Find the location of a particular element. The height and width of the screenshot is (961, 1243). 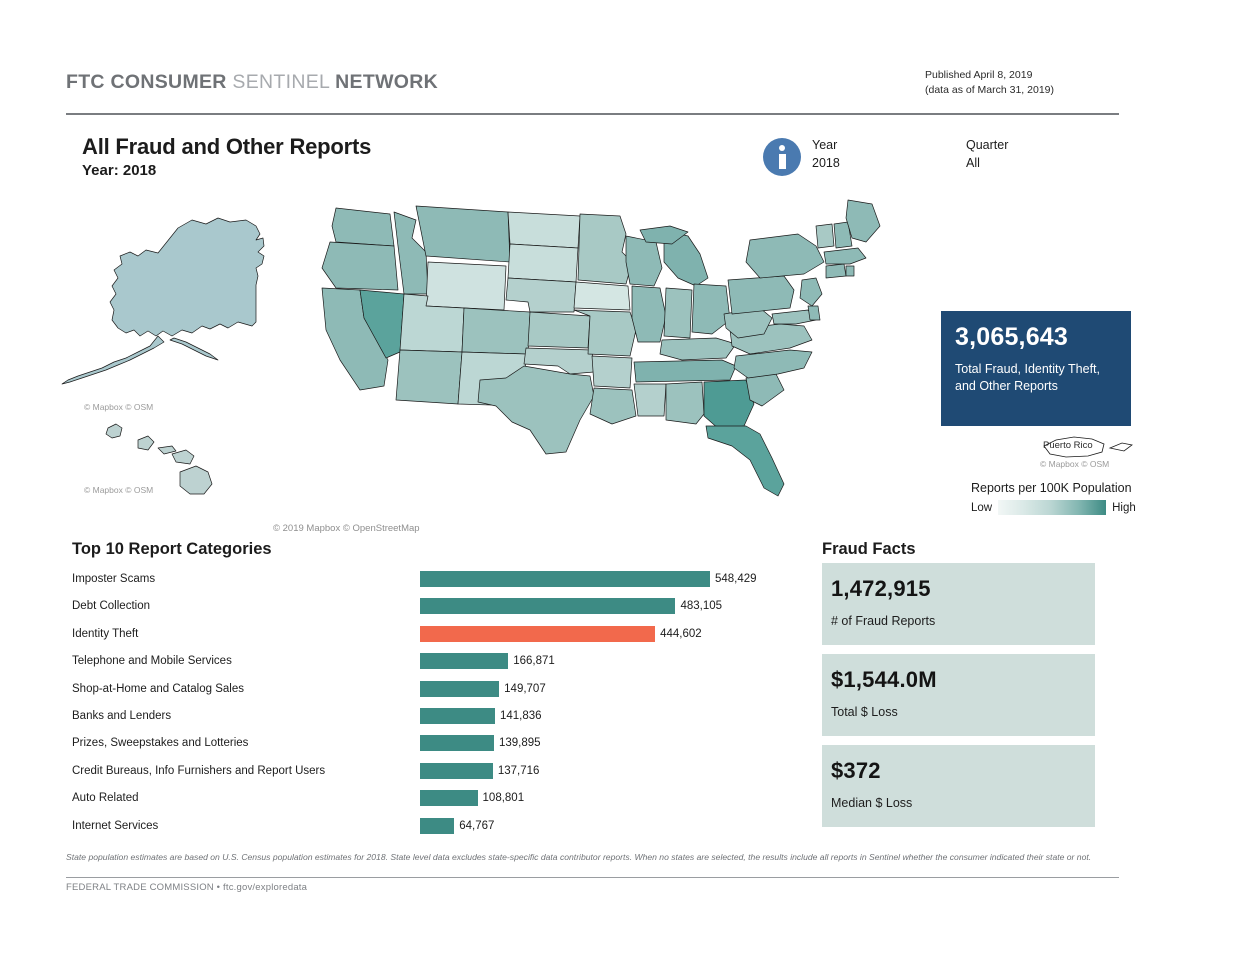

bar-row: Debt Collection 483,105 is located at coordinates (442, 606).